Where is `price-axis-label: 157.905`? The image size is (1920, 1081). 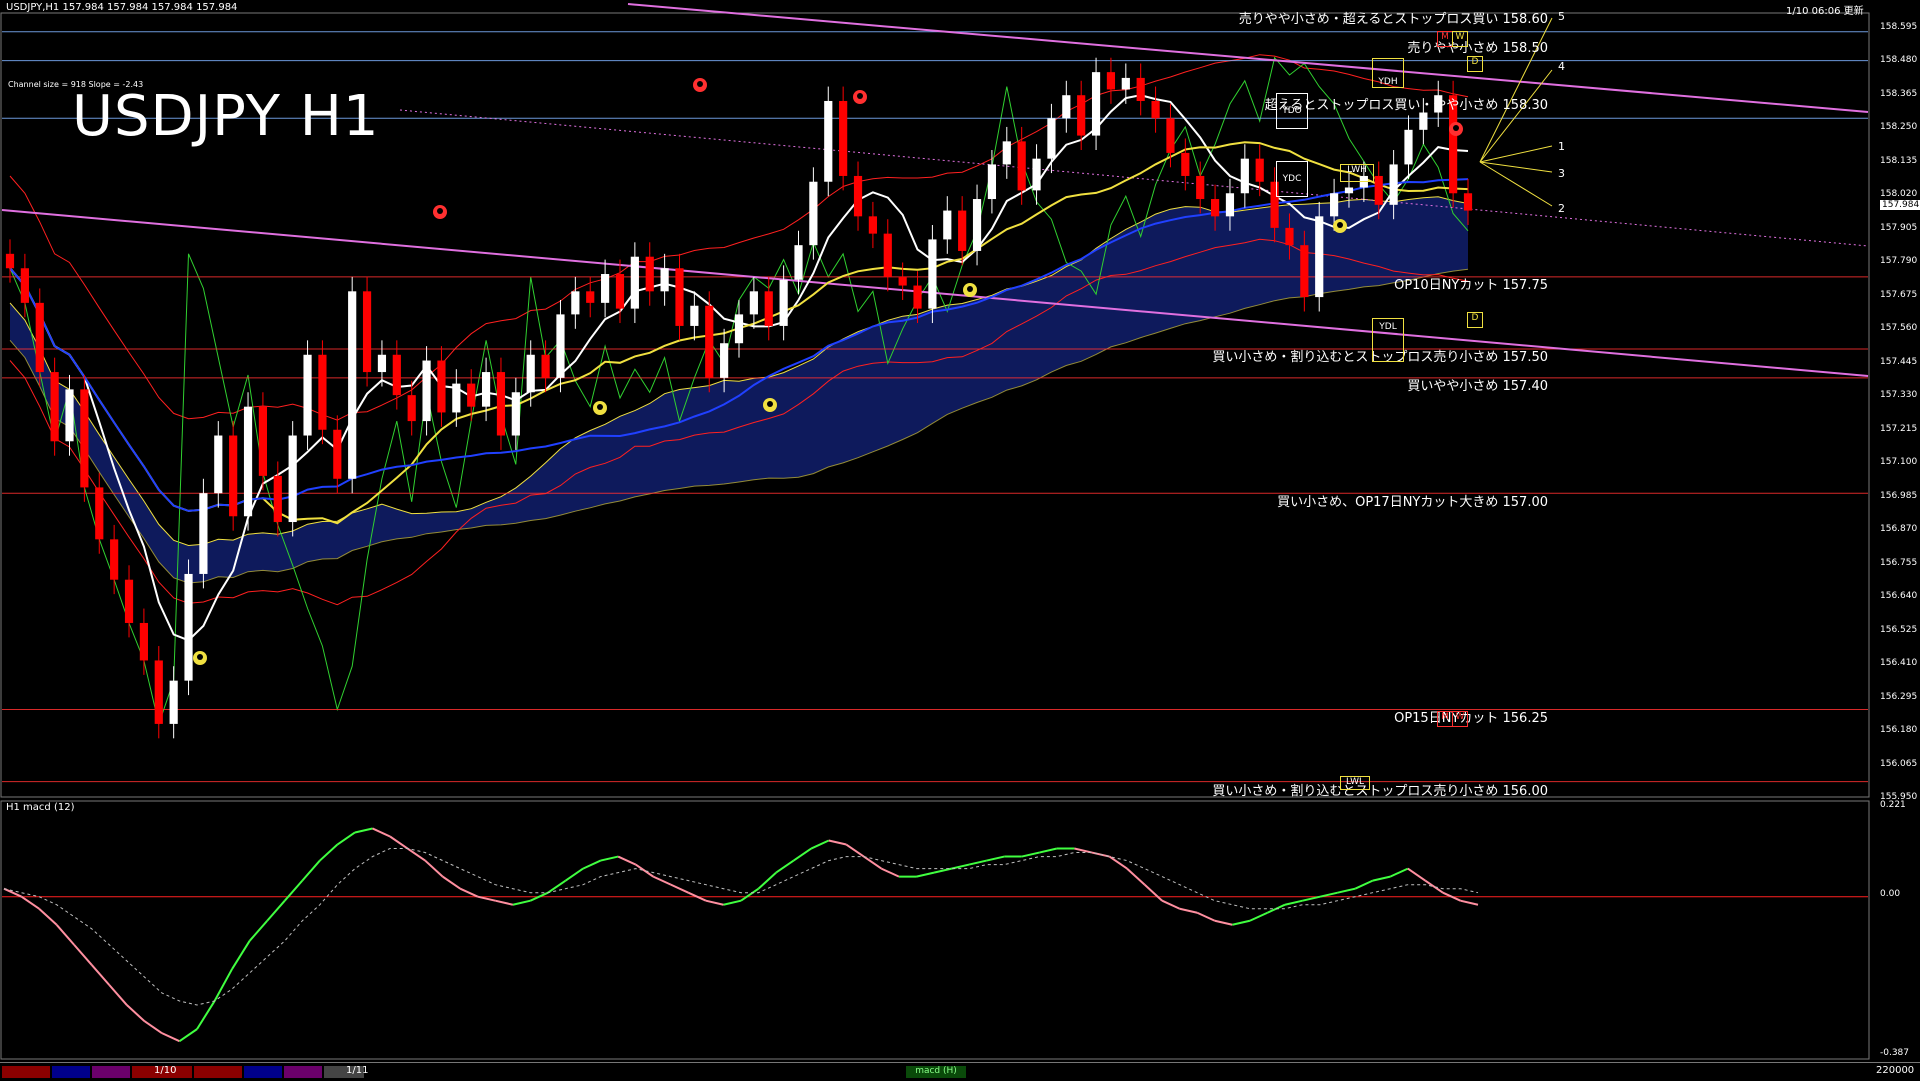
price-axis-label: 157.905 is located at coordinates (1899, 227).